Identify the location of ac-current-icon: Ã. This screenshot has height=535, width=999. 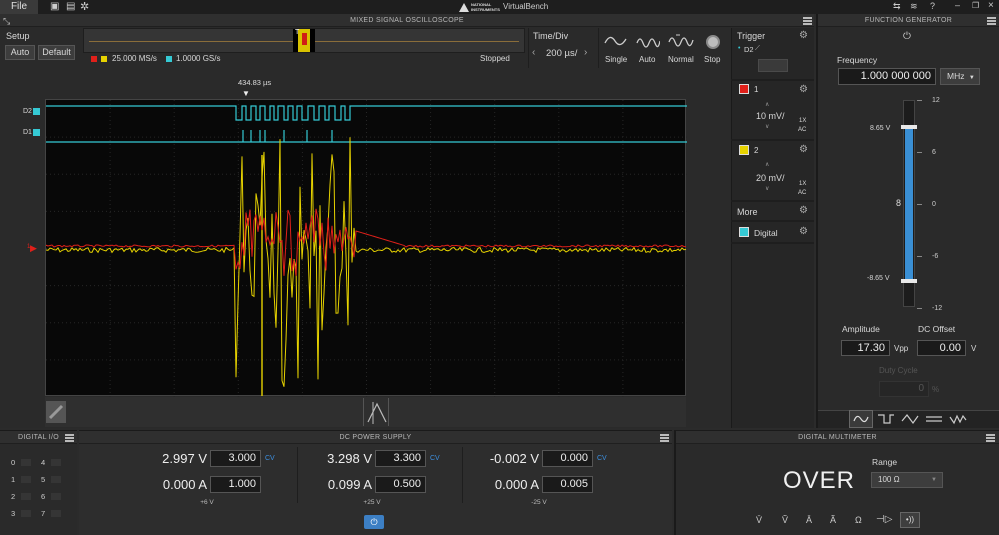
(833, 520).